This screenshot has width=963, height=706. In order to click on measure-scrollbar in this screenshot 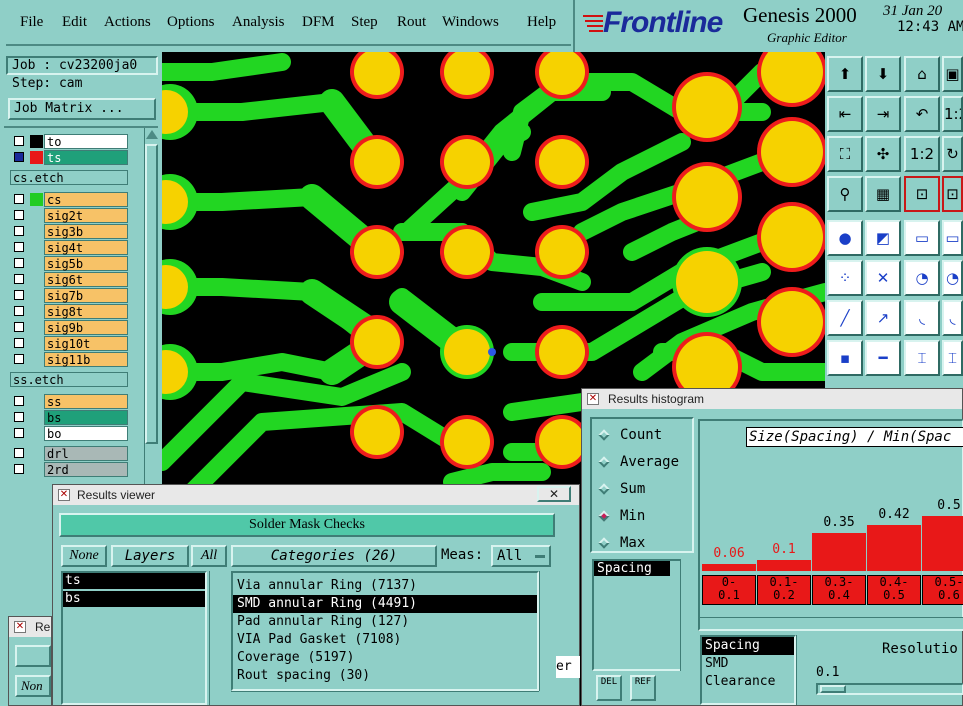, I will do `click(687, 615)`.